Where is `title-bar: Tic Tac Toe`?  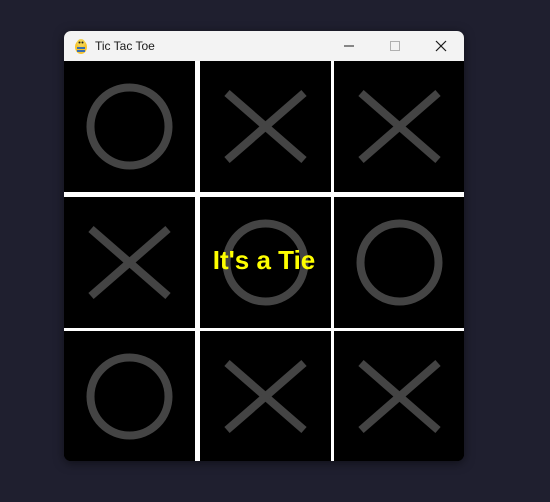
title-bar: Tic Tac Toe is located at coordinates (264, 46).